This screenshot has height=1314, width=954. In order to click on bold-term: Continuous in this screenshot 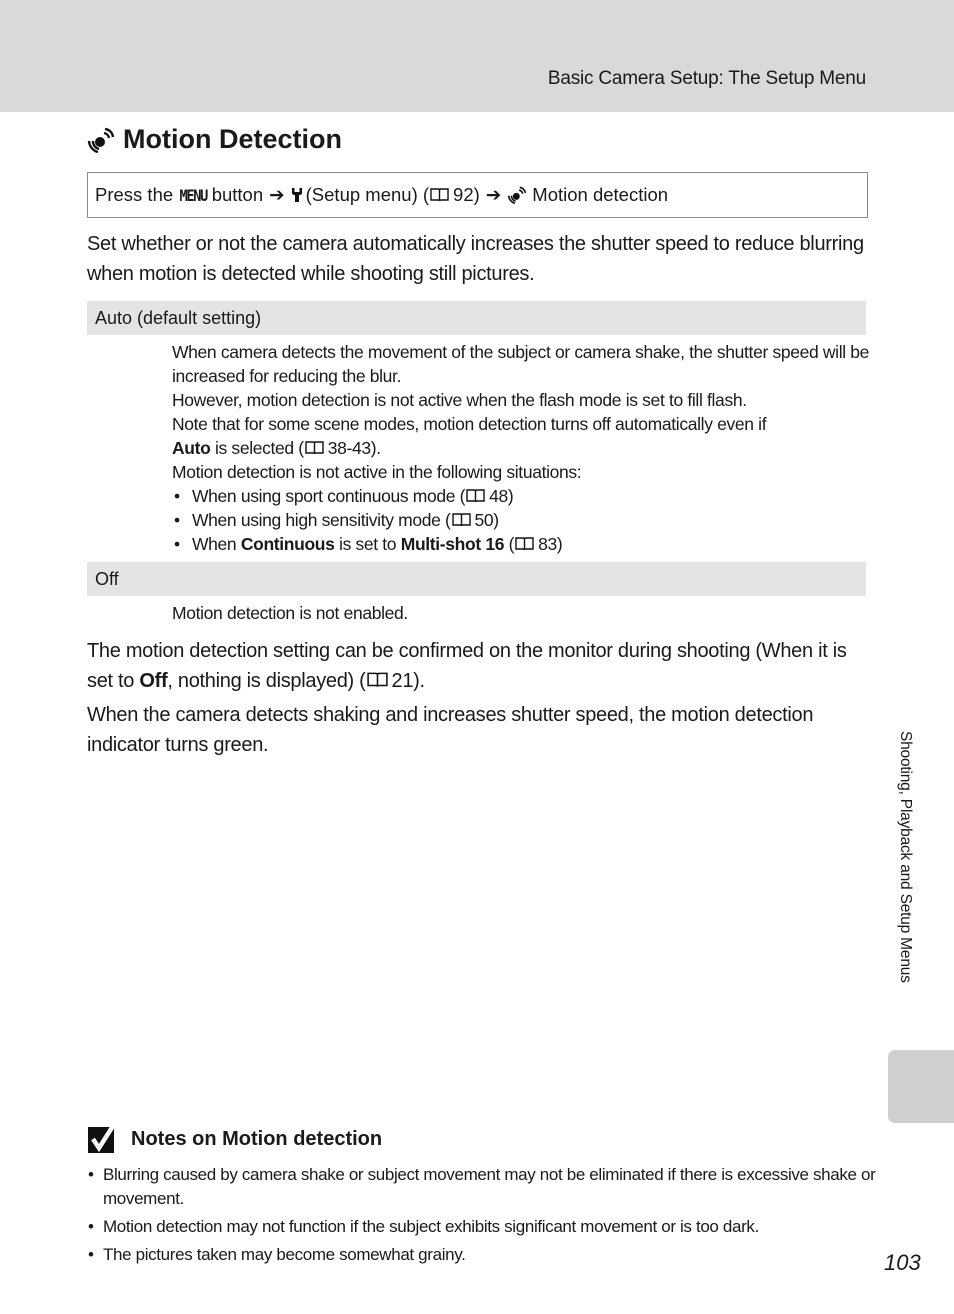, I will do `click(287, 544)`.